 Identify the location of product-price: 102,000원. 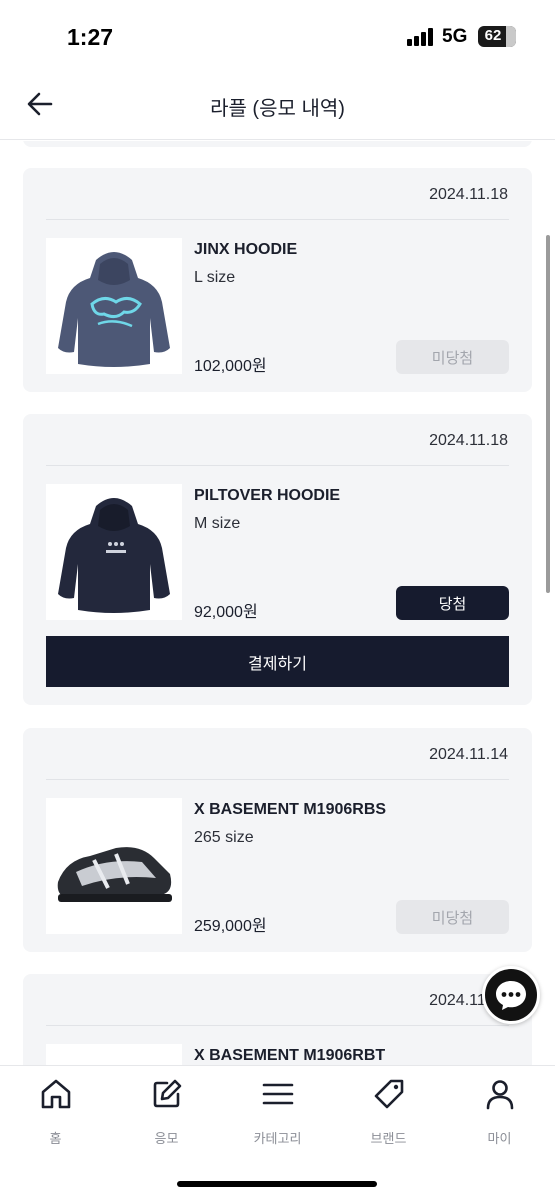
(230, 366).